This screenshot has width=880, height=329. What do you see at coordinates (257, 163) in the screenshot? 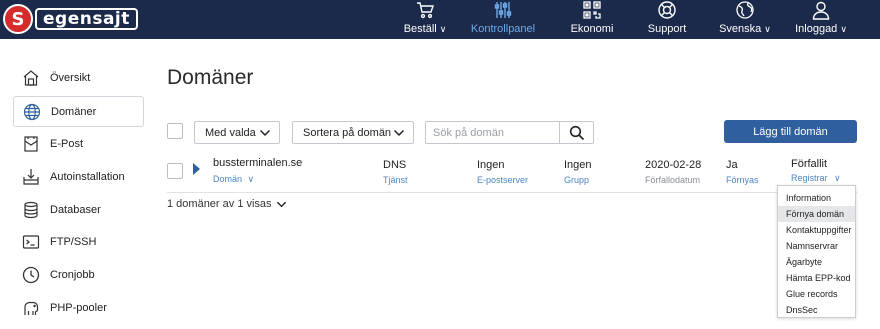
I see `domain-name: bussterminalen.se` at bounding box center [257, 163].